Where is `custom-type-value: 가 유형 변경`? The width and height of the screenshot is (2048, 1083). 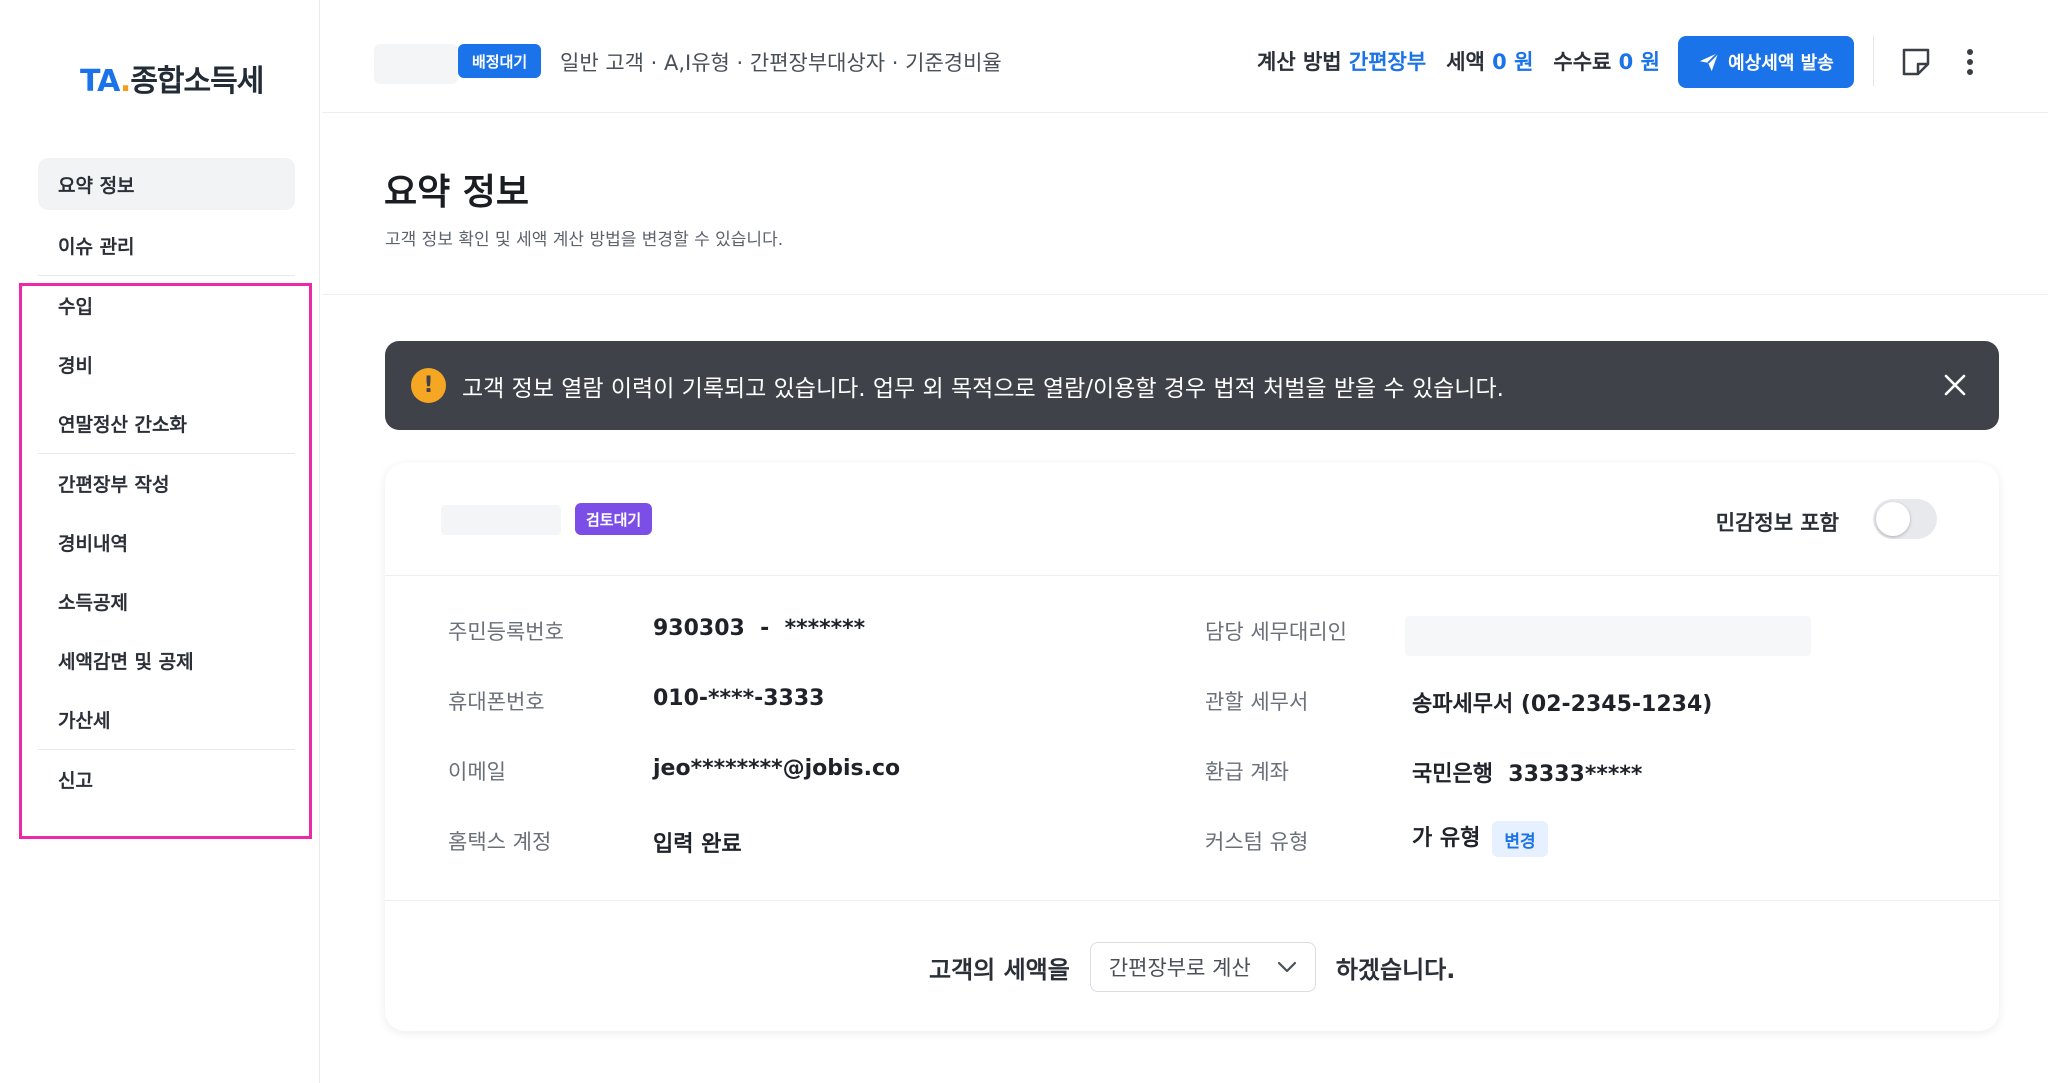 custom-type-value: 가 유형 변경 is located at coordinates (1480, 838).